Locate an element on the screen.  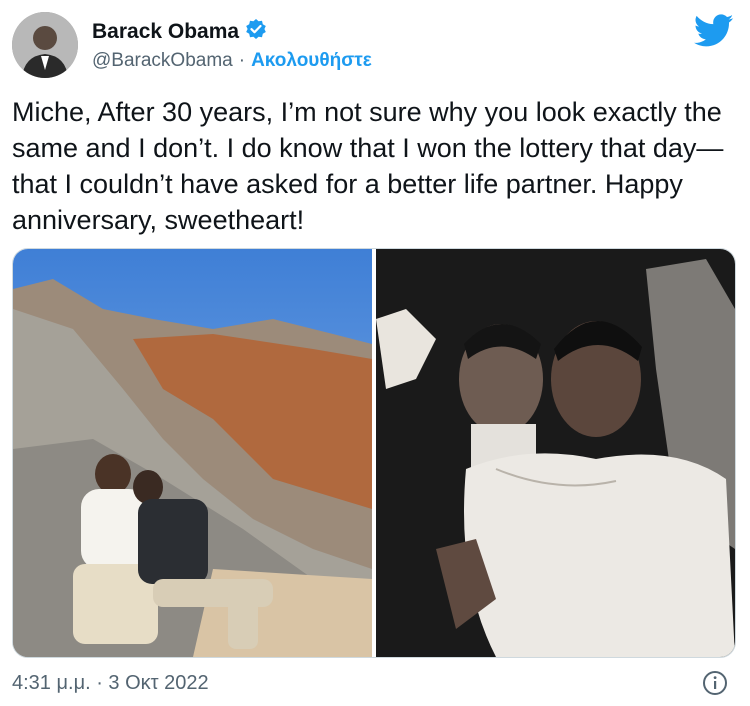
handle-row: @BarackObama · Ακολουθήστε is located at coordinates (232, 61).